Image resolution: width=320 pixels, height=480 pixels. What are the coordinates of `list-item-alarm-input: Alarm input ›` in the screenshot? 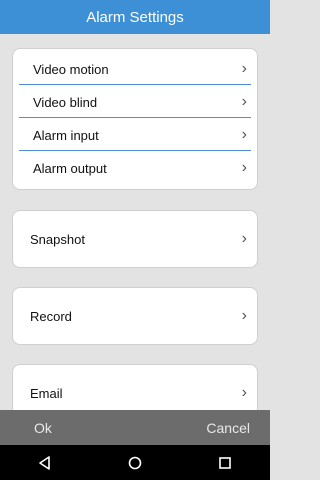 It's located at (135, 135).